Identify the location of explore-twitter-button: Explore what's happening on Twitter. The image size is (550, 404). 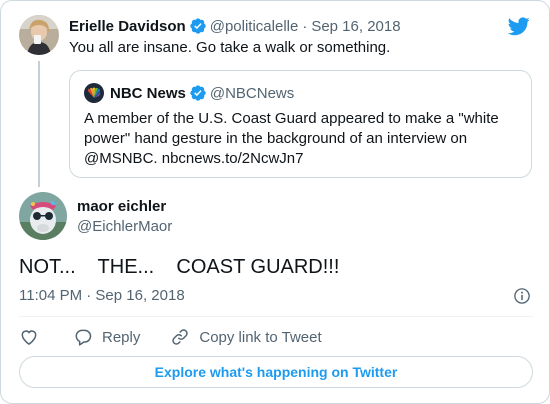
(276, 372).